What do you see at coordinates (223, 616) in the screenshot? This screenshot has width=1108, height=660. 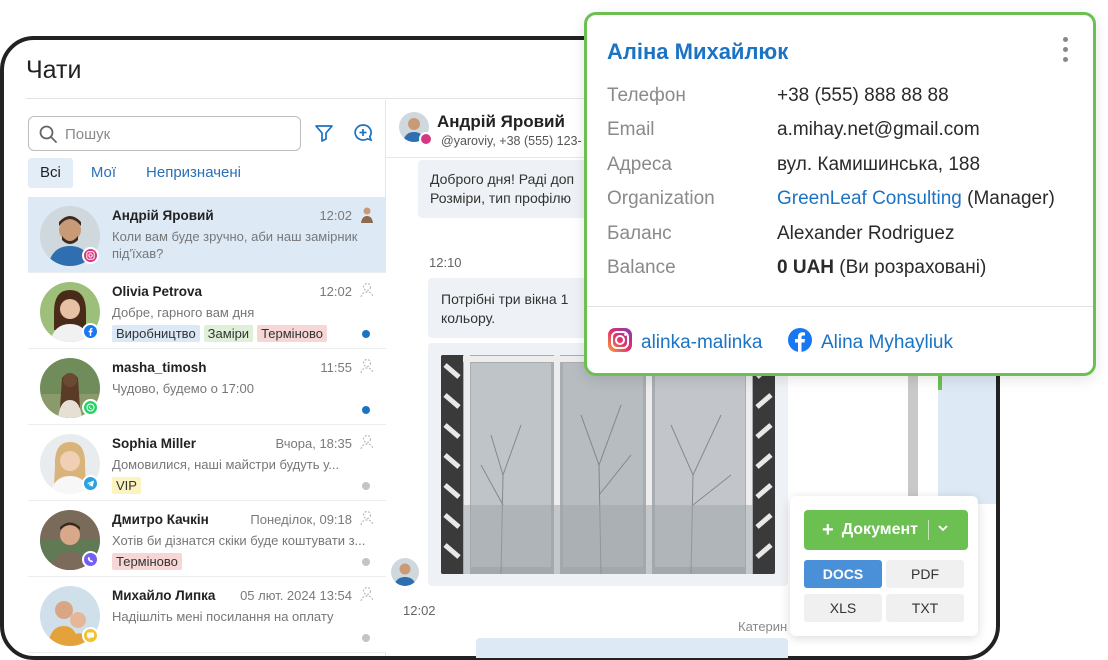 I see `message-preview: Надішліть мені посилання на оплату` at bounding box center [223, 616].